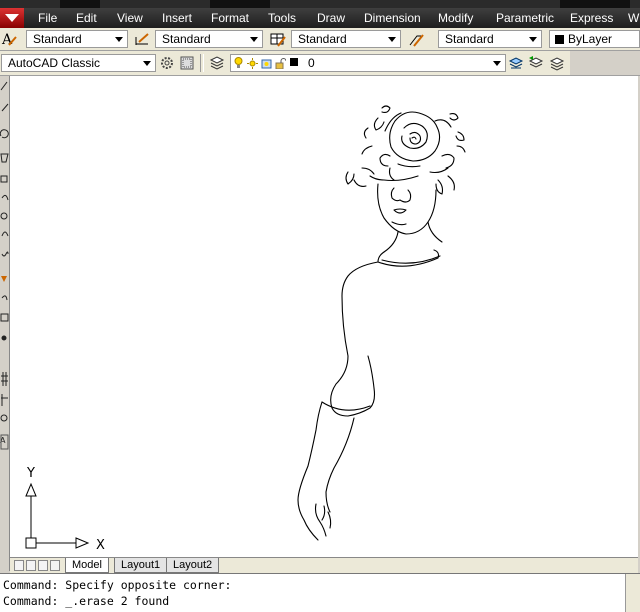 The width and height of the screenshot is (640, 612). I want to click on toolbar-separator, so click(202, 63).